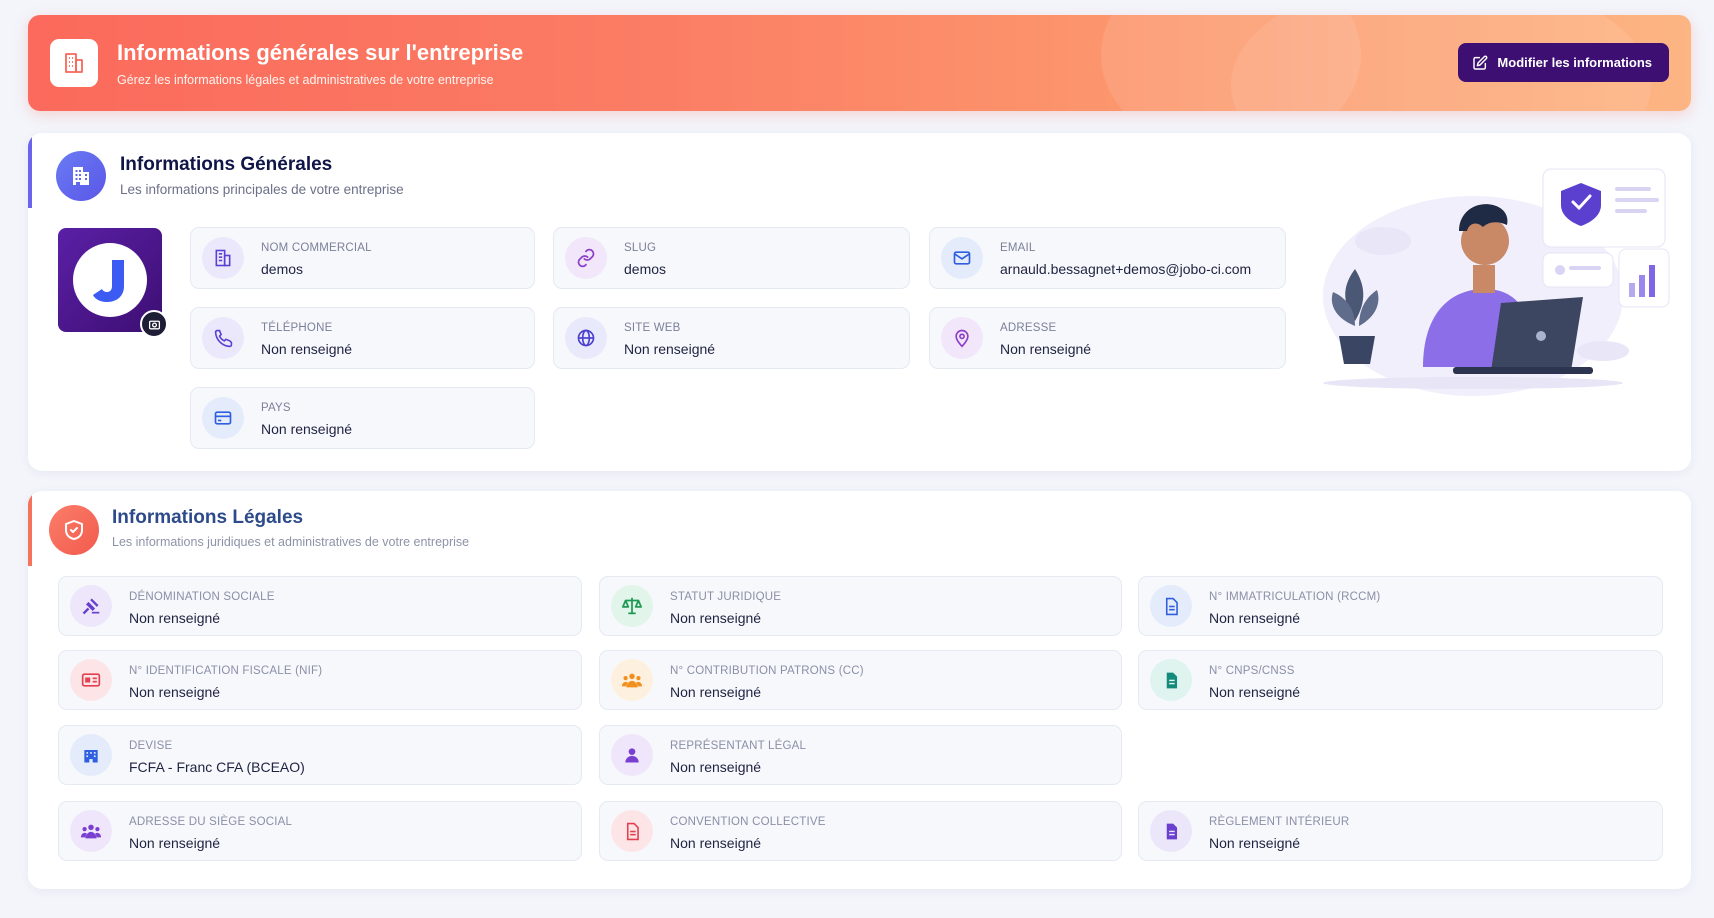  I want to click on field-site-web: Site web Non renseigné, so click(731, 338).